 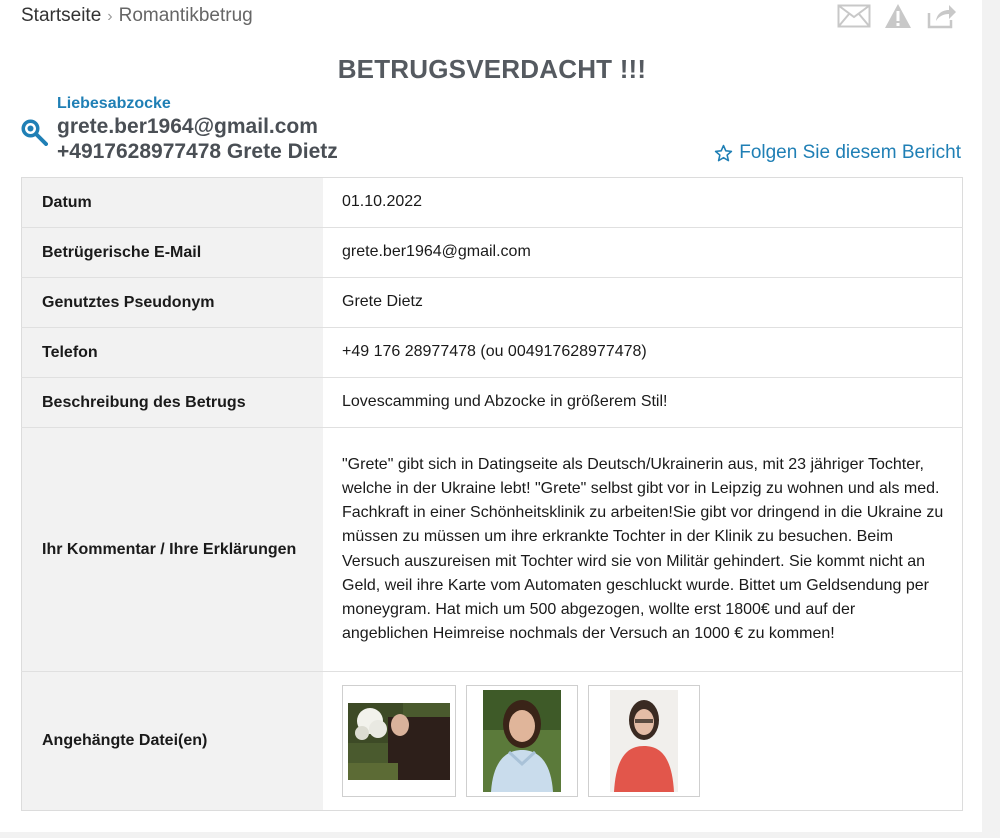 What do you see at coordinates (382, 202) in the screenshot?
I see `date-value: 01.10.2022` at bounding box center [382, 202].